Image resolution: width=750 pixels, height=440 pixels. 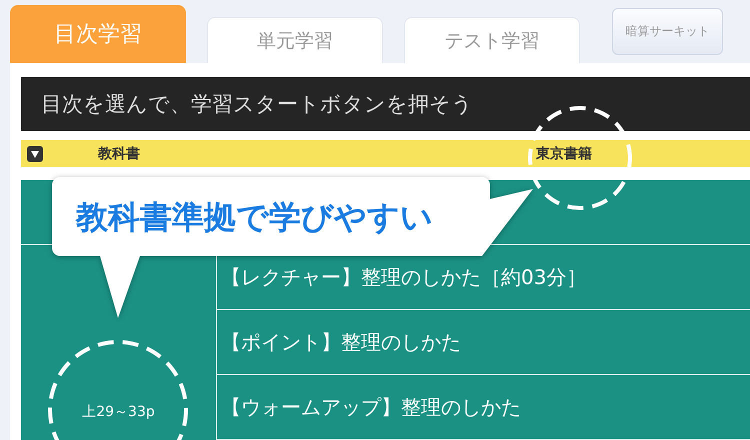 What do you see at coordinates (118, 412) in the screenshot?
I see `page-range: 上29～33p` at bounding box center [118, 412].